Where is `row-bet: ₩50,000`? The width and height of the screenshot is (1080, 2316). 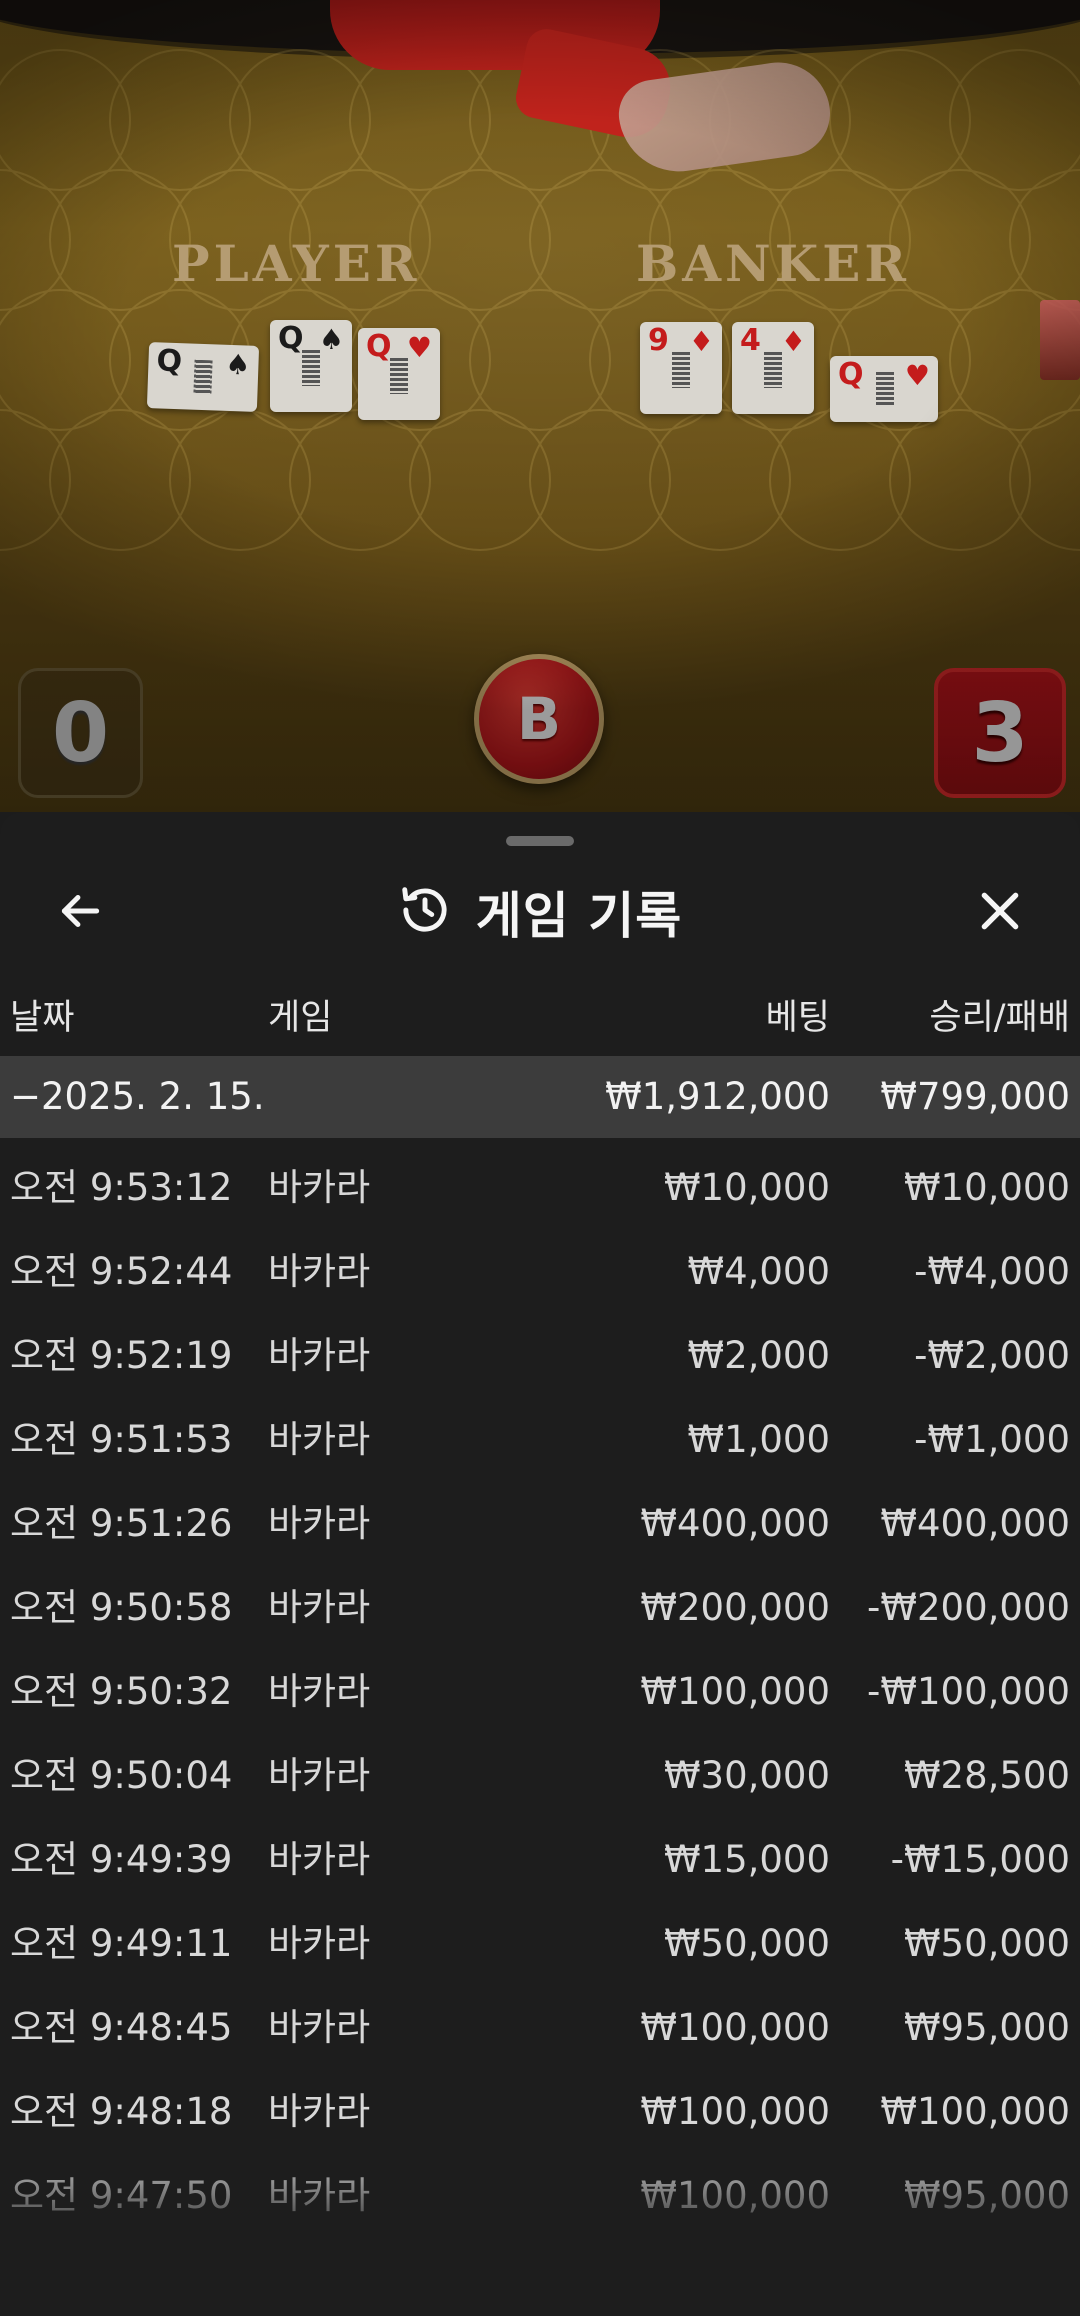
row-bet: ₩50,000 is located at coordinates (746, 1943).